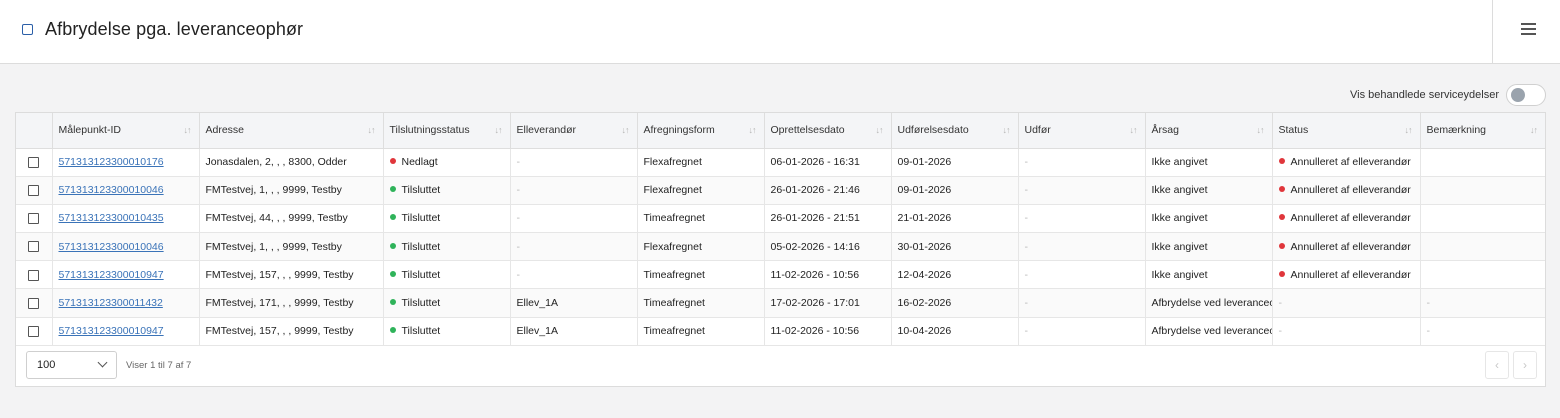 Image resolution: width=1560 pixels, height=418 pixels. What do you see at coordinates (111, 303) in the screenshot?
I see `measurement-point-link: 571313123300011432` at bounding box center [111, 303].